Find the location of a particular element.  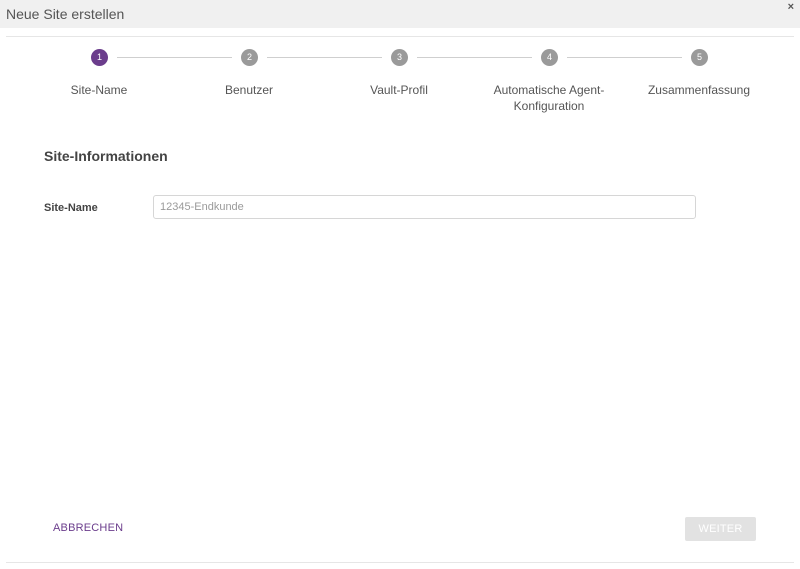

step-4-indicator: 4 is located at coordinates (549, 57).